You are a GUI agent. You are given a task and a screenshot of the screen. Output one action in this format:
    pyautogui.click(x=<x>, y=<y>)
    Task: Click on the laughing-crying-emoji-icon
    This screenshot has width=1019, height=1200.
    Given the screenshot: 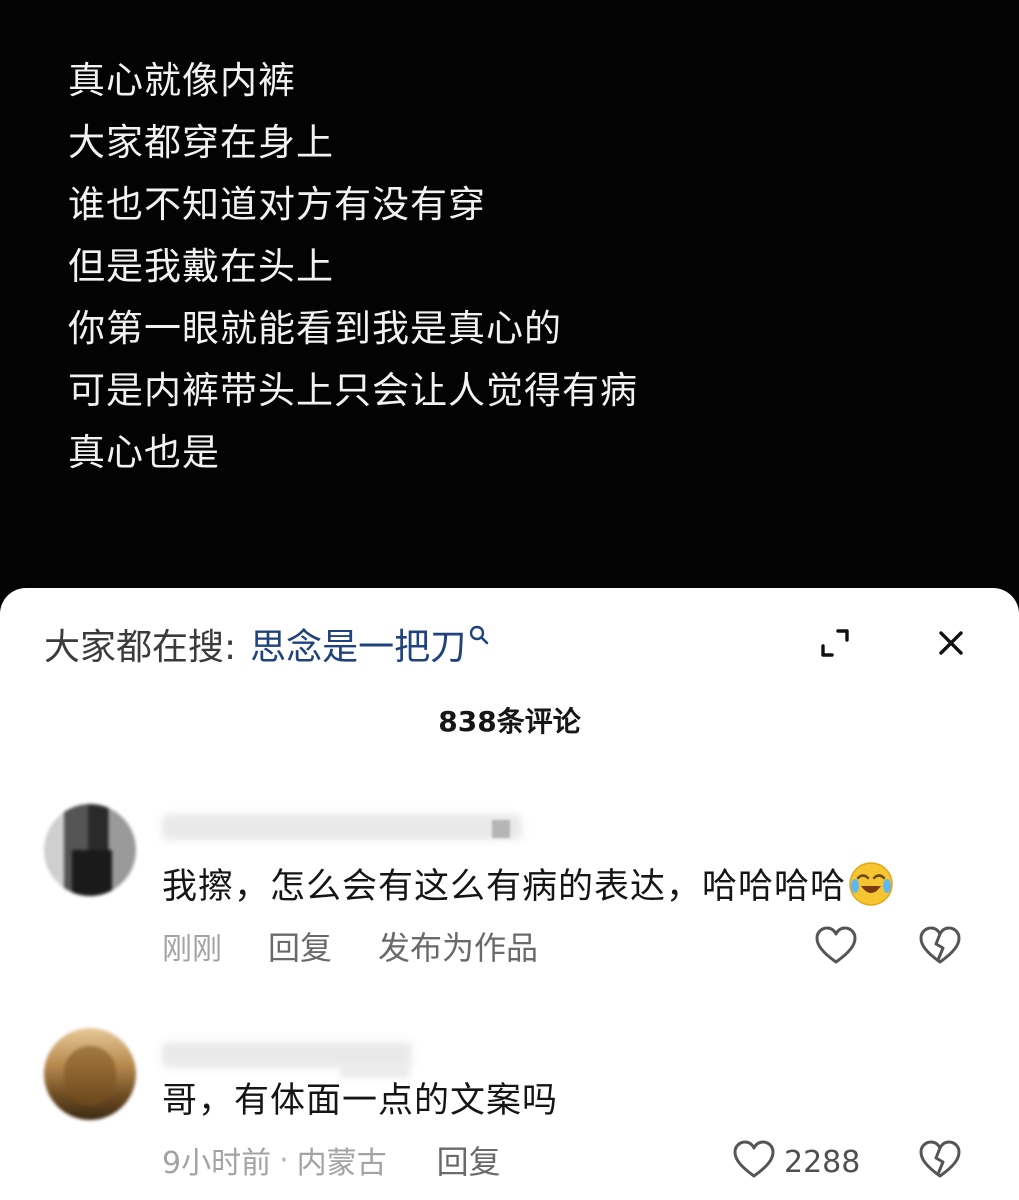 What is the action you would take?
    pyautogui.click(x=871, y=883)
    